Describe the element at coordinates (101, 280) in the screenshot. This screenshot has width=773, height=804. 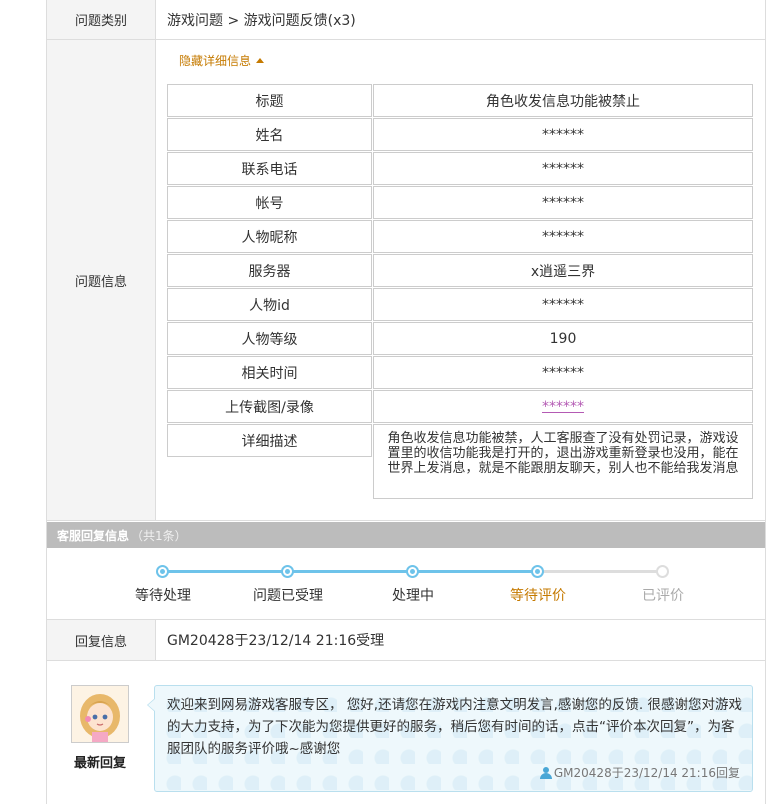
I see `issue-info-label: 问题信息` at that location.